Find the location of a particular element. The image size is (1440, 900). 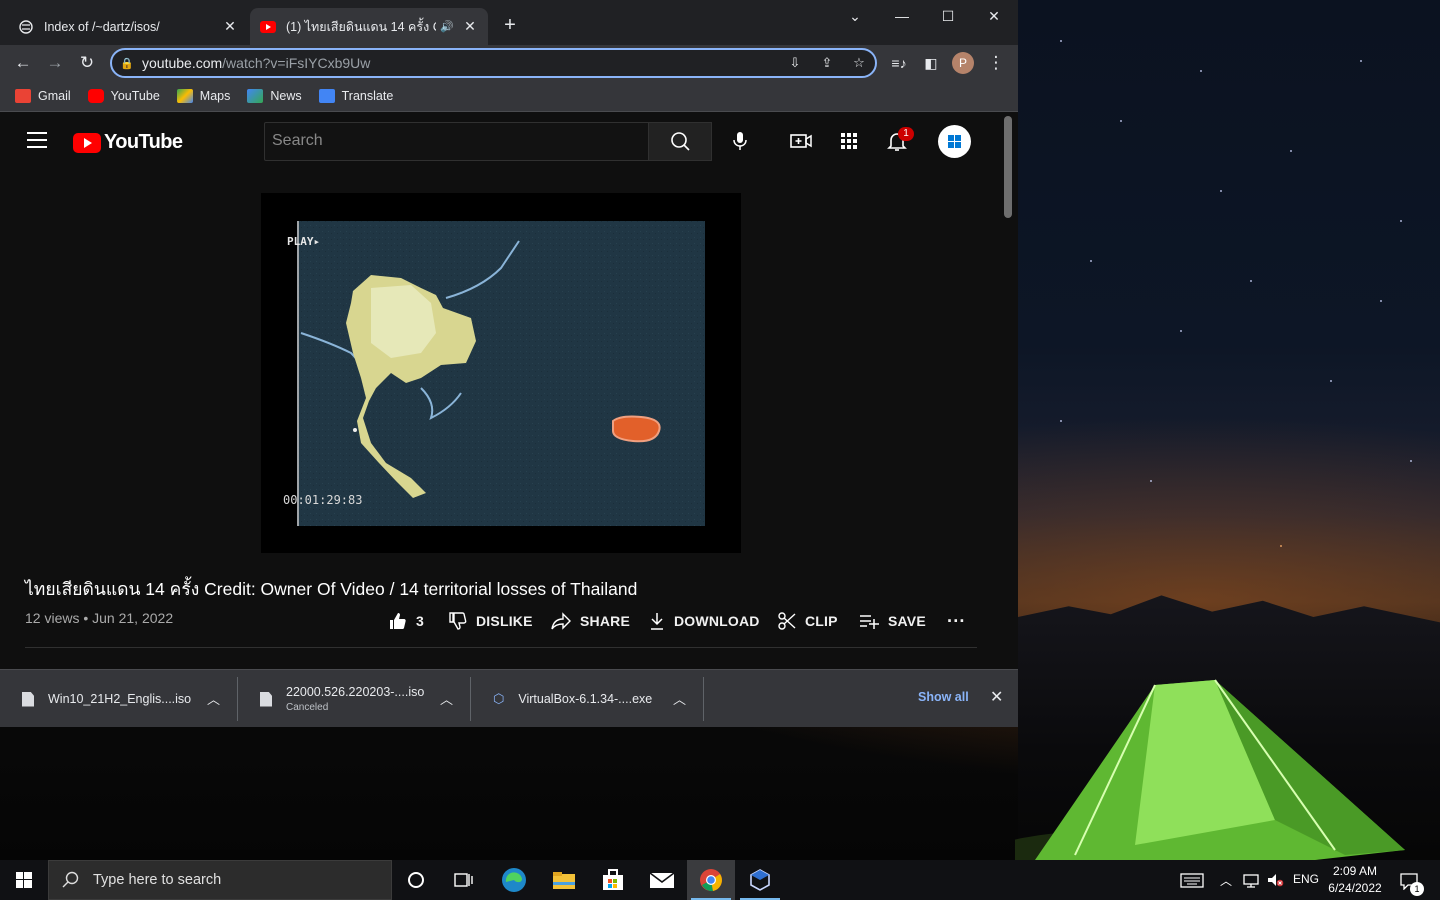

virtualbox-taskbar-icon is located at coordinates (760, 880).